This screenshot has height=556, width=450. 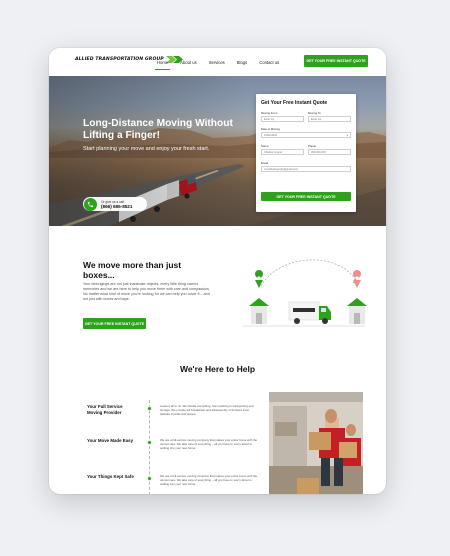 What do you see at coordinates (314, 113) in the screenshot?
I see `moving-to-label: Moving To` at bounding box center [314, 113].